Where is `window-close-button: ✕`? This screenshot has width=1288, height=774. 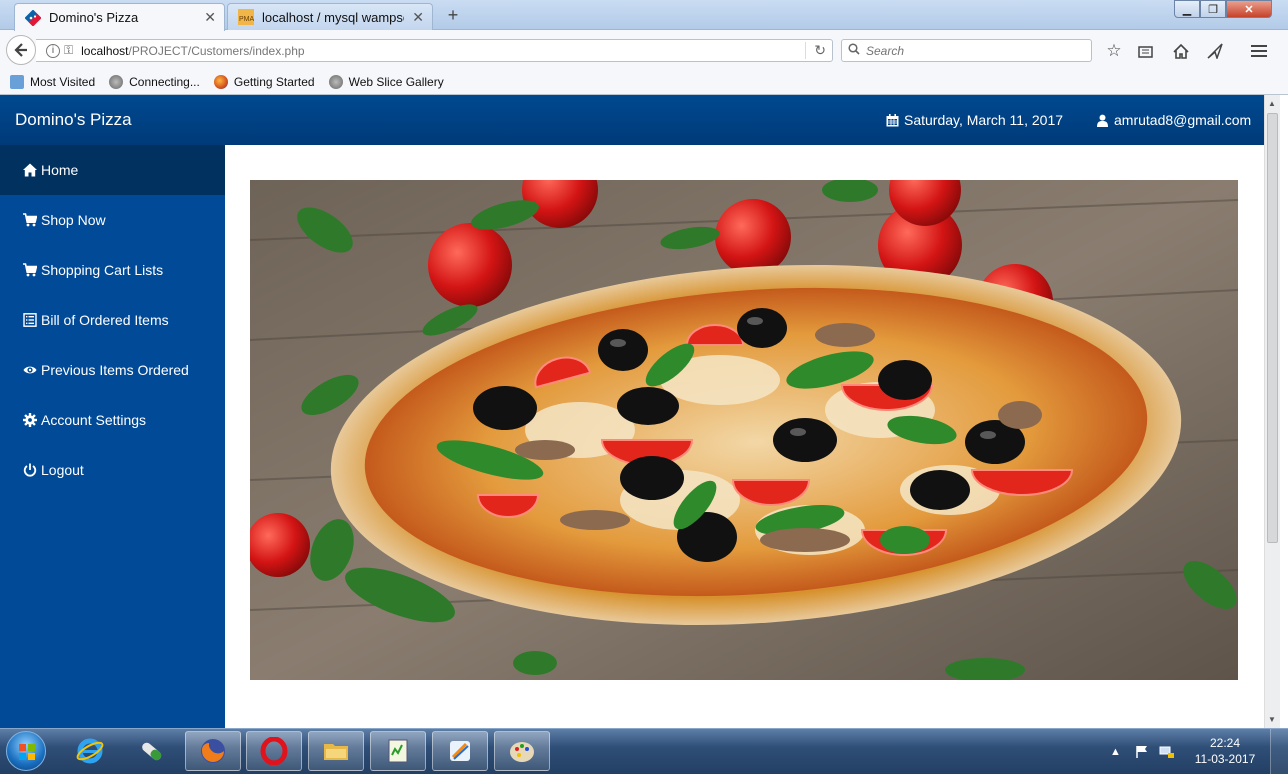 window-close-button: ✕ is located at coordinates (1249, 9).